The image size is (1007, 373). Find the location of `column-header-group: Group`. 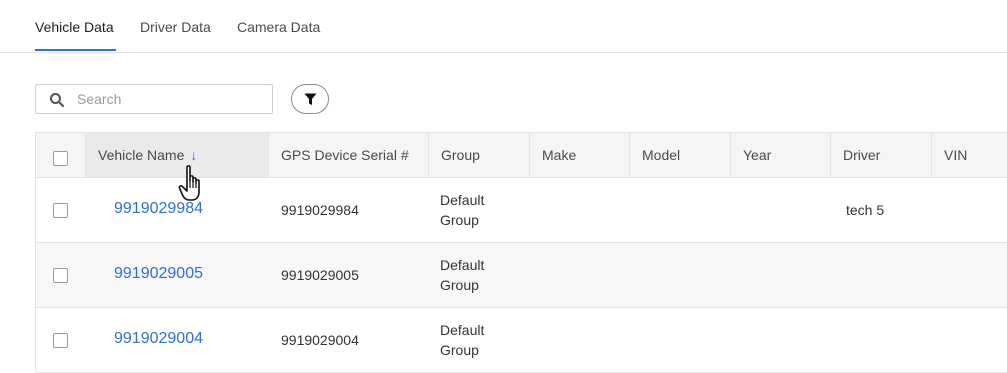

column-header-group: Group is located at coordinates (479, 155).